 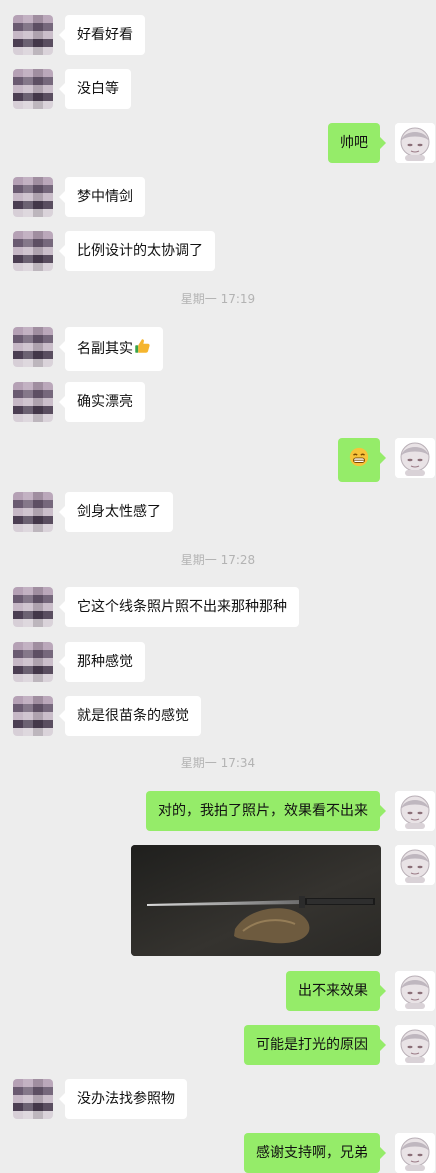 What do you see at coordinates (336, 991) in the screenshot?
I see `message-bubble: 出不来效果` at bounding box center [336, 991].